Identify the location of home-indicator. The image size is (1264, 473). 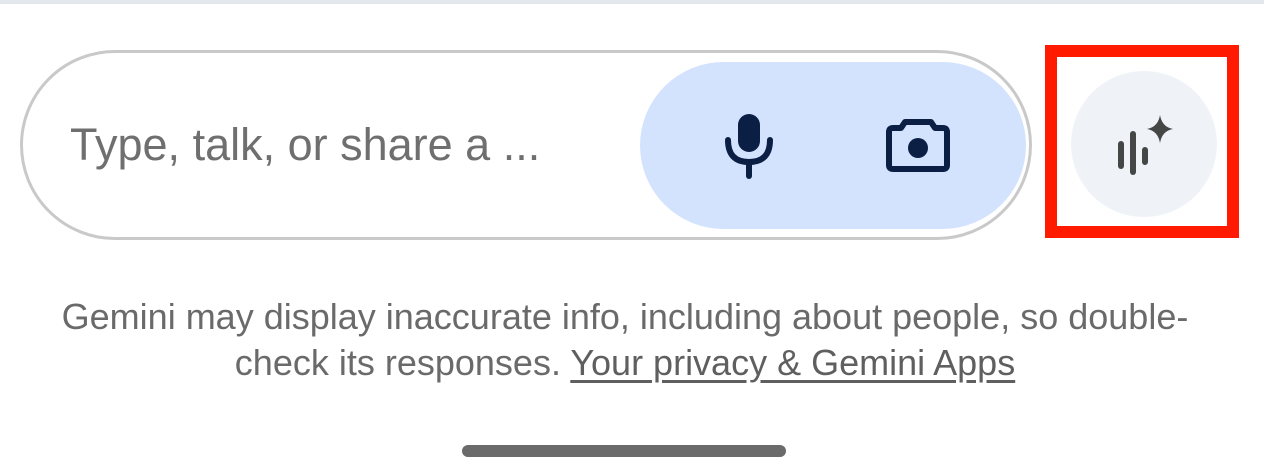
(624, 451).